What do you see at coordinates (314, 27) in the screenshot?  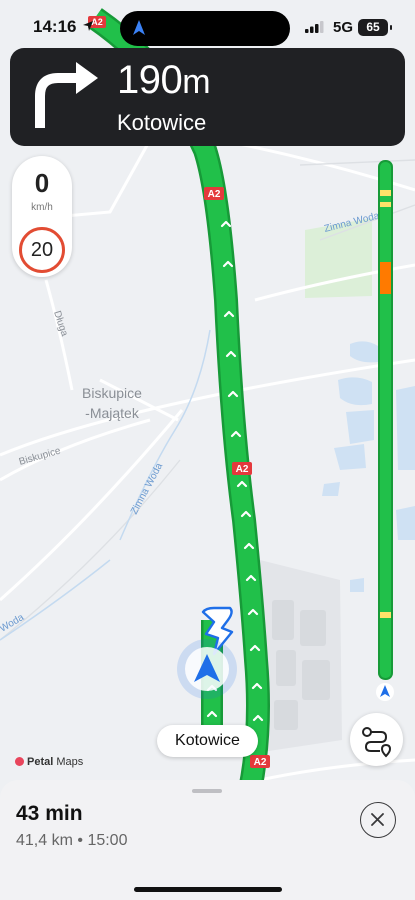 I see `signal-icon` at bounding box center [314, 27].